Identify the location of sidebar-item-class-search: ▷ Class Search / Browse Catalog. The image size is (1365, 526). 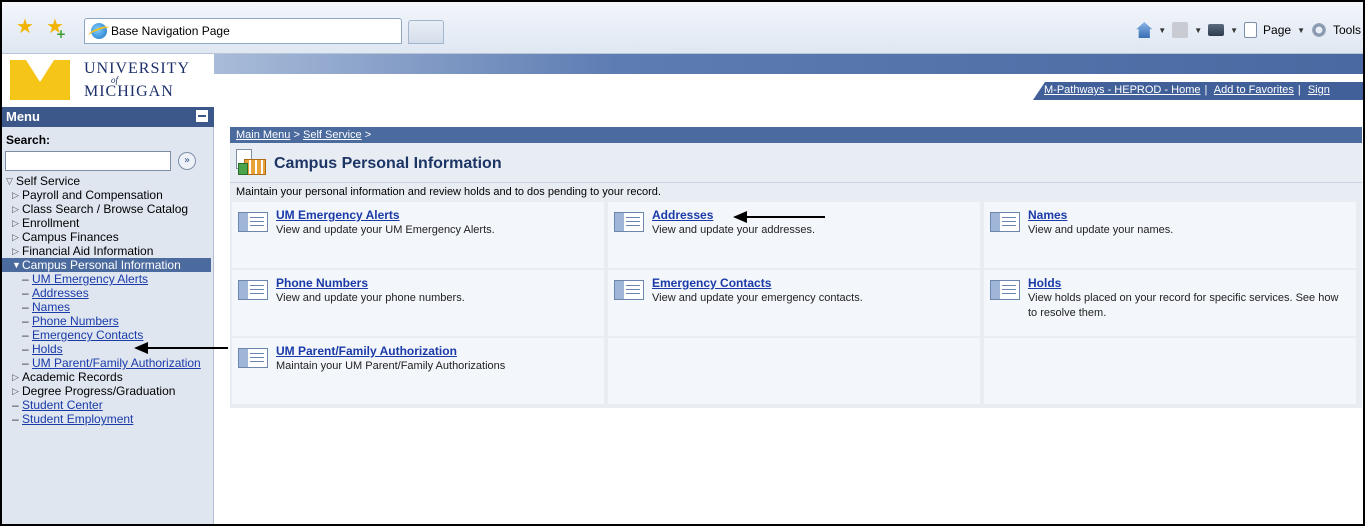
(108, 209).